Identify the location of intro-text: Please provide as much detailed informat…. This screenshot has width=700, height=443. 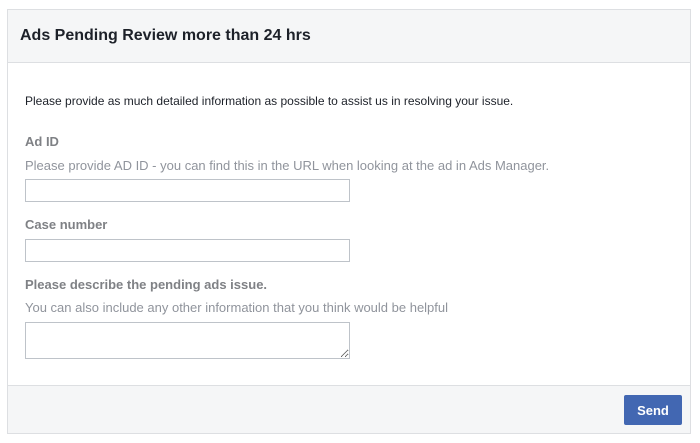
(269, 101).